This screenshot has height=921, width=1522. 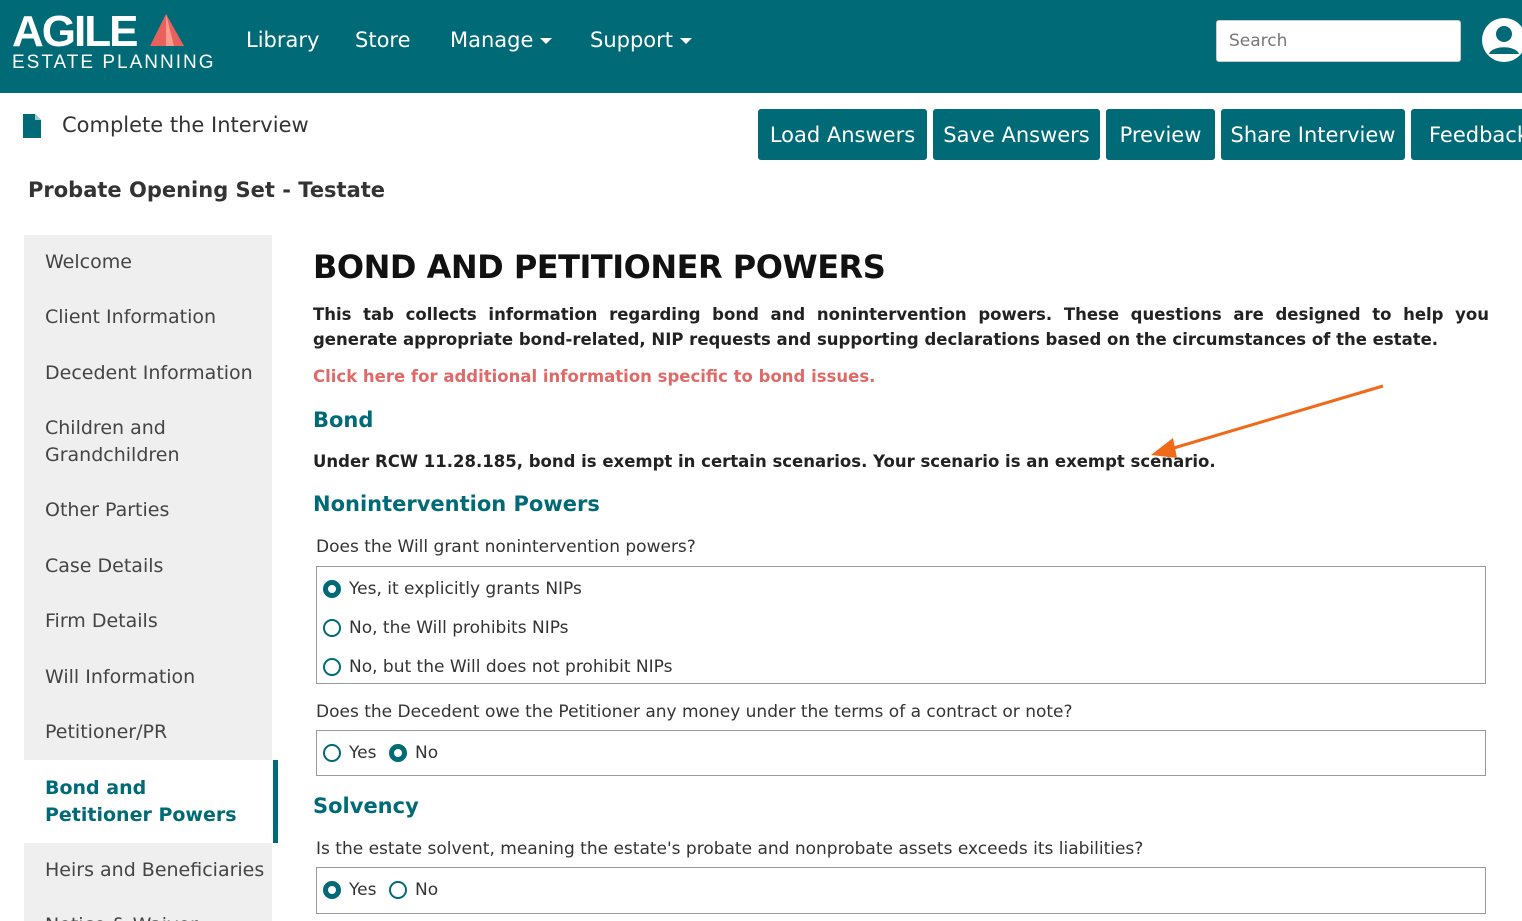 I want to click on section-title: BOND AND PETITIONER POWERS, so click(x=599, y=267).